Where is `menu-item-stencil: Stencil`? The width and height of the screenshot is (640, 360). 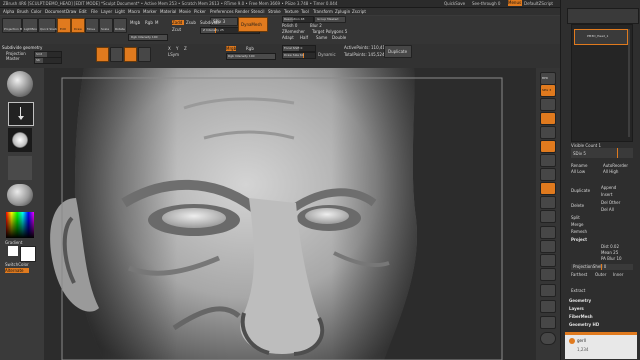 menu-item-stencil: Stencil is located at coordinates (258, 11).